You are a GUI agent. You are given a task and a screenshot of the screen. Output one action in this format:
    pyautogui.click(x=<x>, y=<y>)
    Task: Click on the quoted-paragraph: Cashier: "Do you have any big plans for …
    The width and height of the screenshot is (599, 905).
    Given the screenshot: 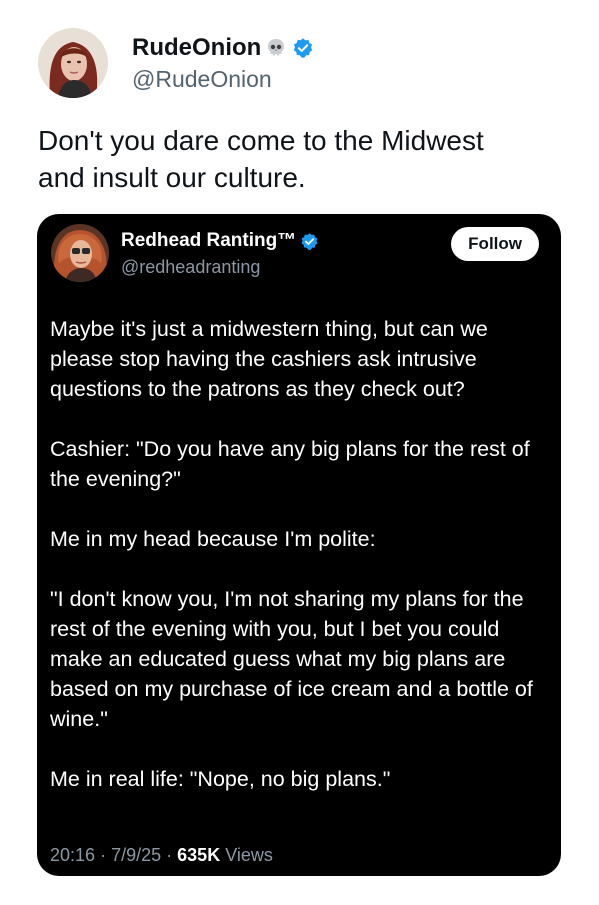 What is the action you would take?
    pyautogui.click(x=290, y=464)
    